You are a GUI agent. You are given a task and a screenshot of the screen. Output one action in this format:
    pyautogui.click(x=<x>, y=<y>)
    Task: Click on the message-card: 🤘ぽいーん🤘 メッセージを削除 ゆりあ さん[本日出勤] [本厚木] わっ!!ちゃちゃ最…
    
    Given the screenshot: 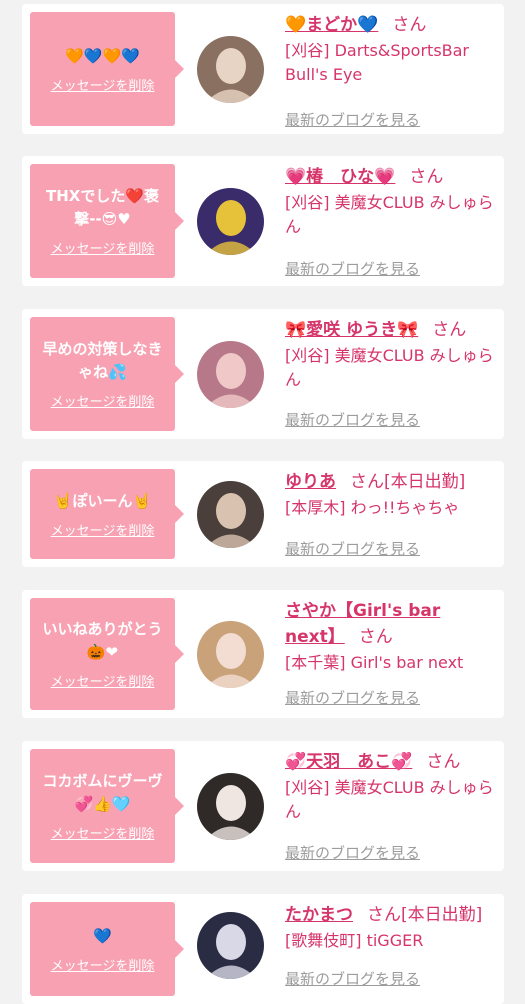 What is the action you would take?
    pyautogui.click(x=263, y=514)
    